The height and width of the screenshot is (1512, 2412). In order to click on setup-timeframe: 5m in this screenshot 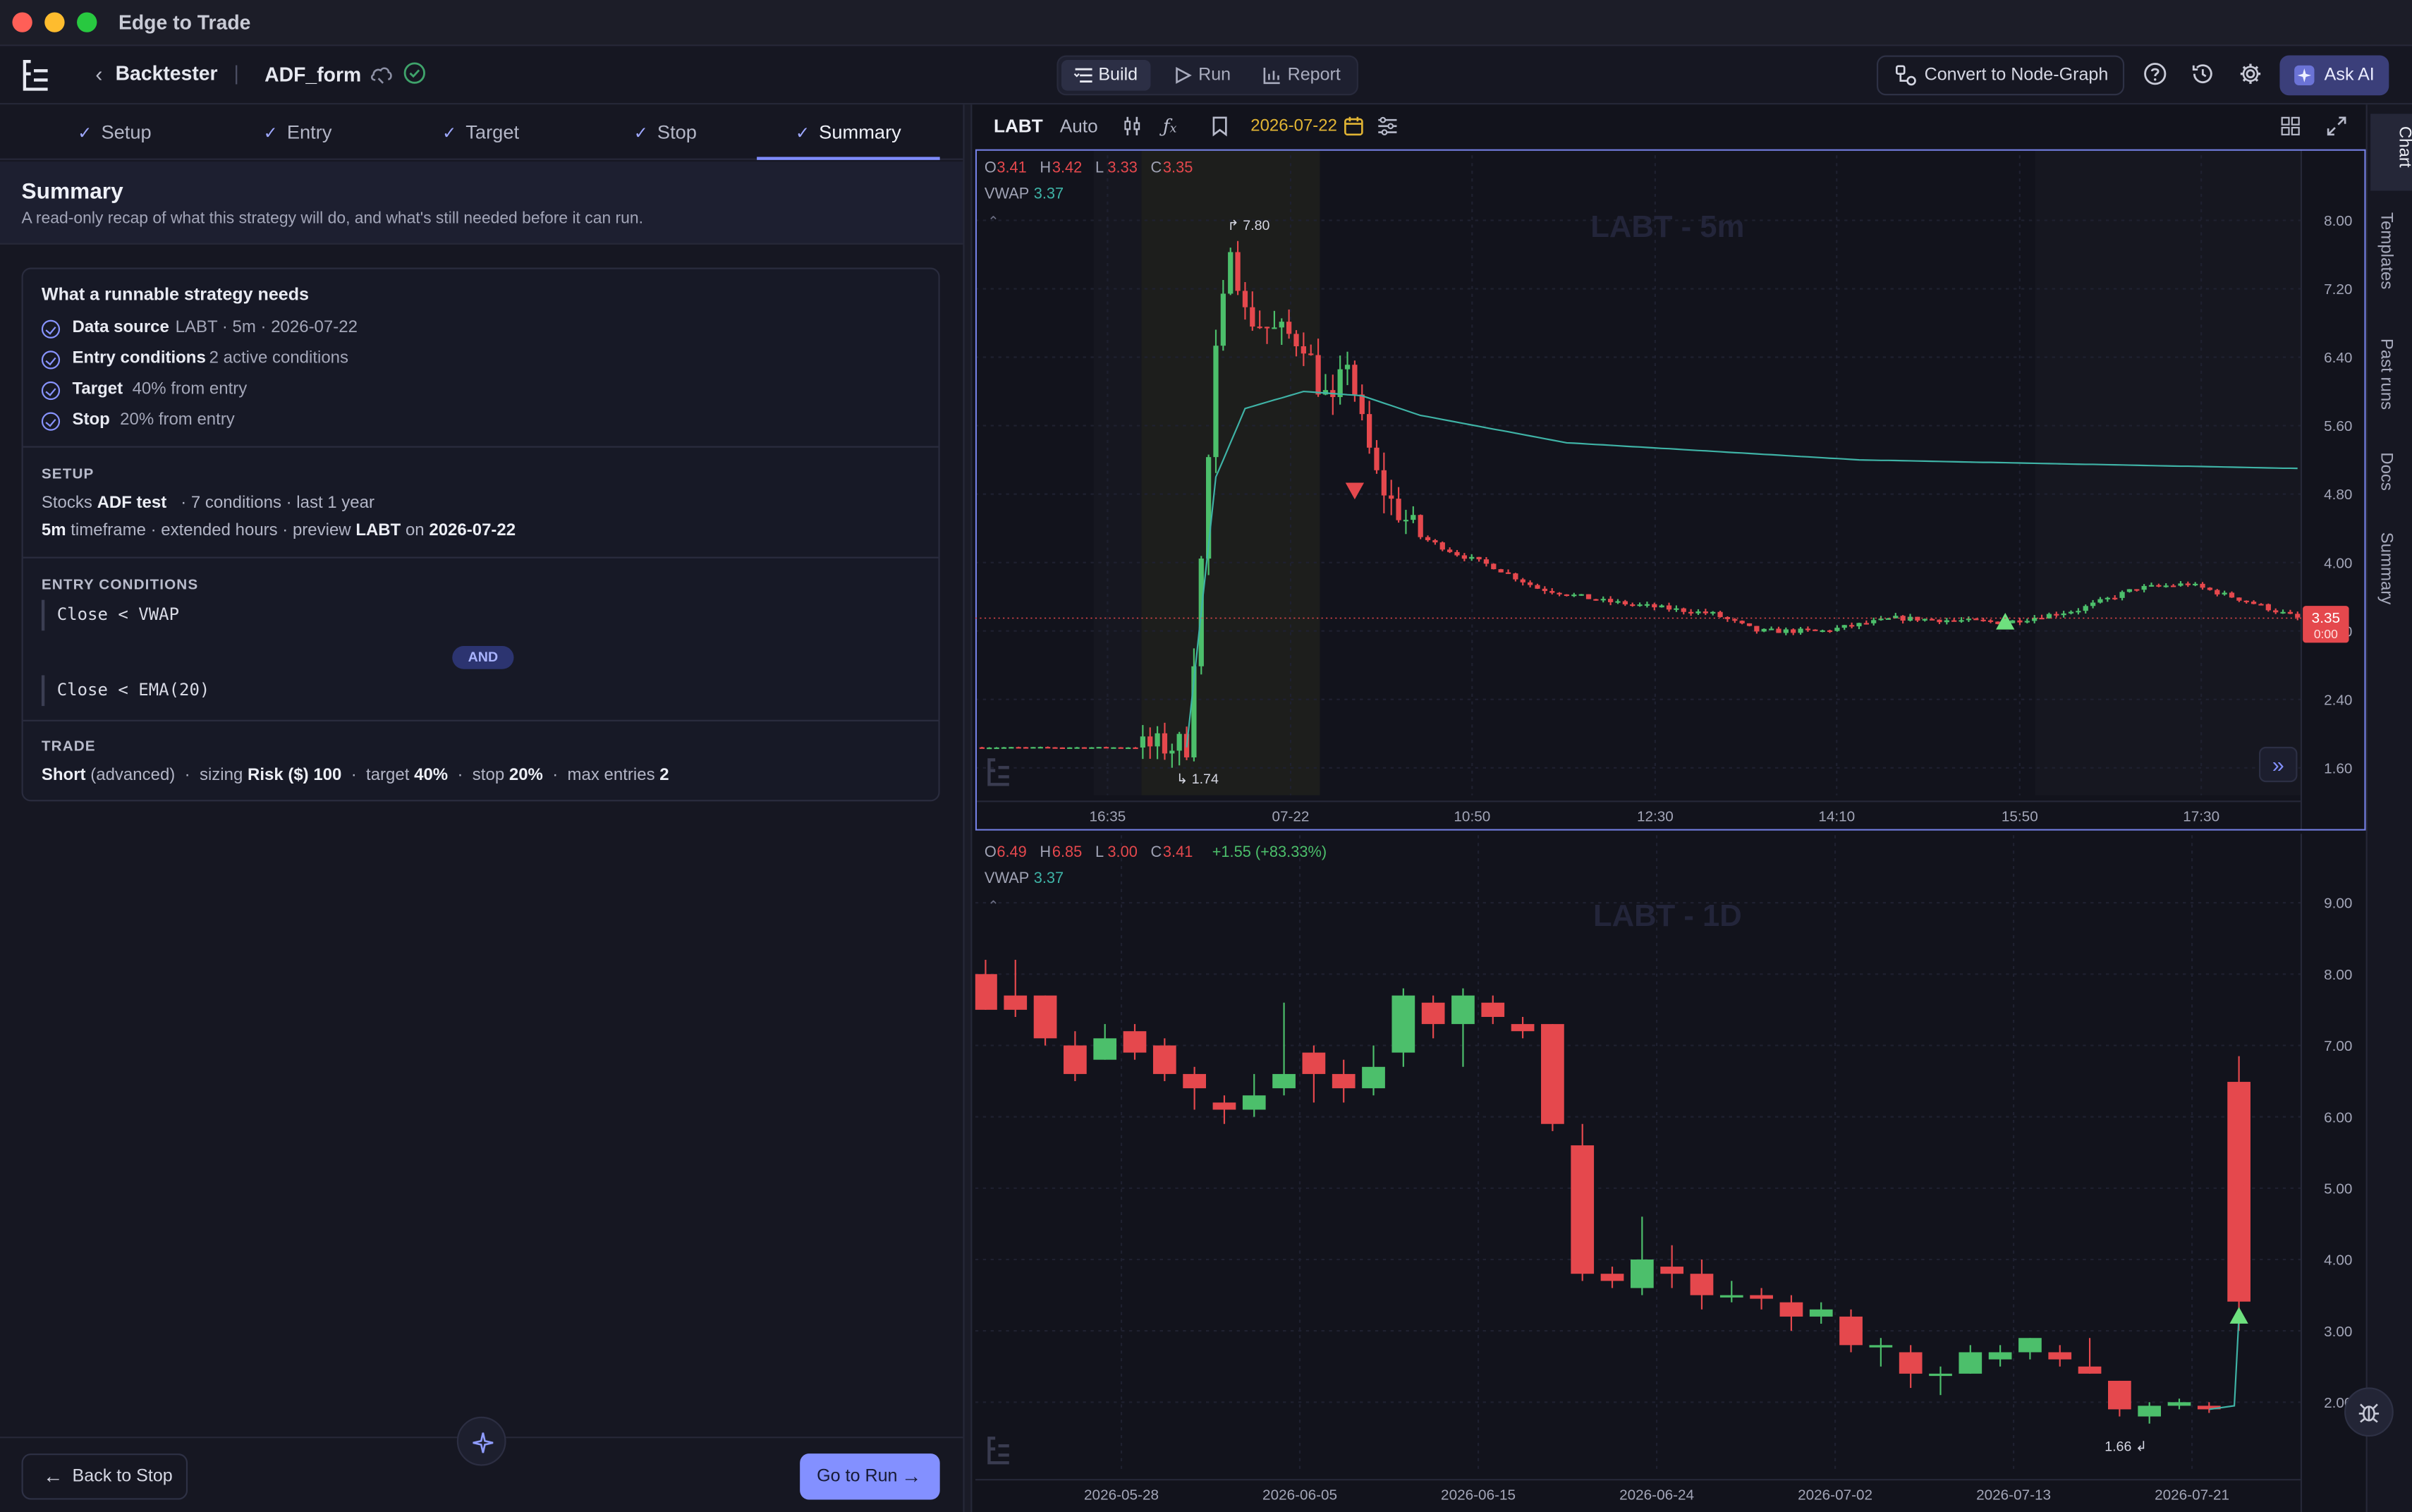, I will do `click(53, 530)`.